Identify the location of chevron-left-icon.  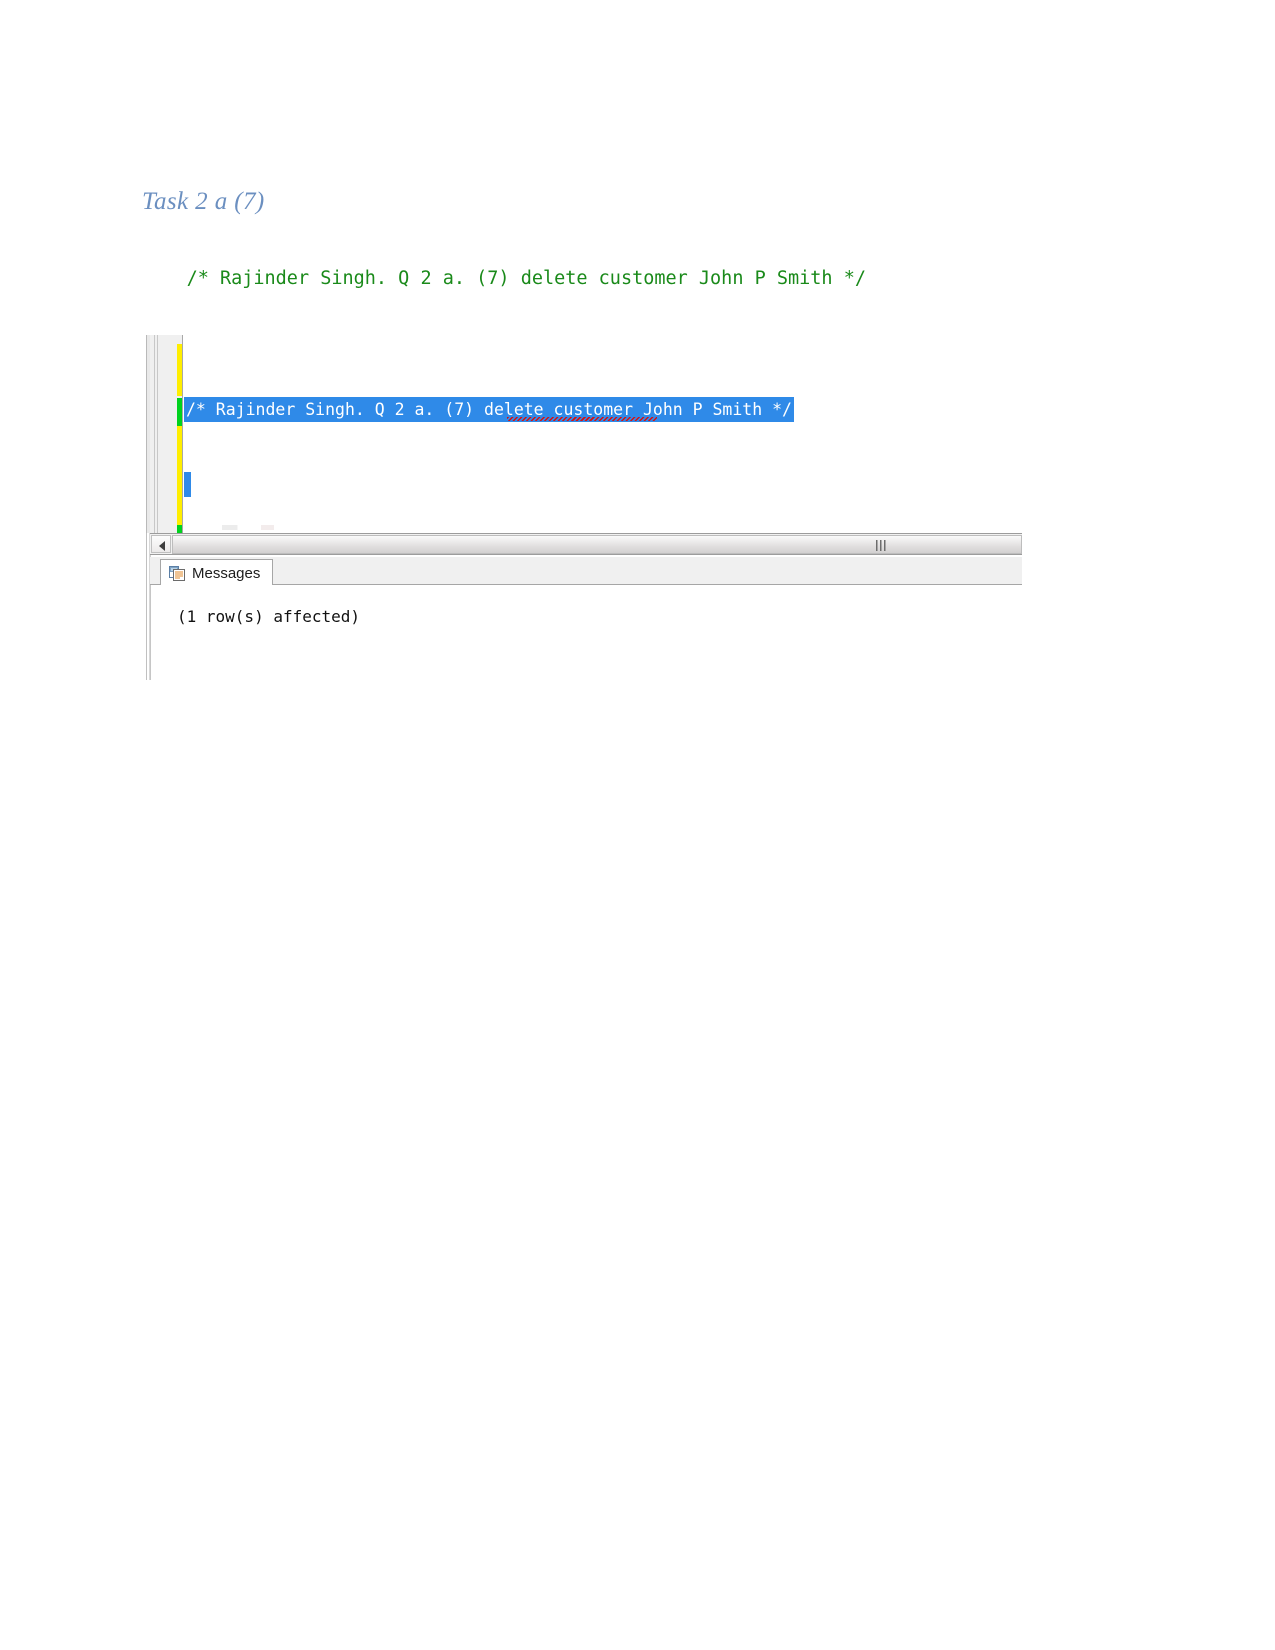
(162, 546).